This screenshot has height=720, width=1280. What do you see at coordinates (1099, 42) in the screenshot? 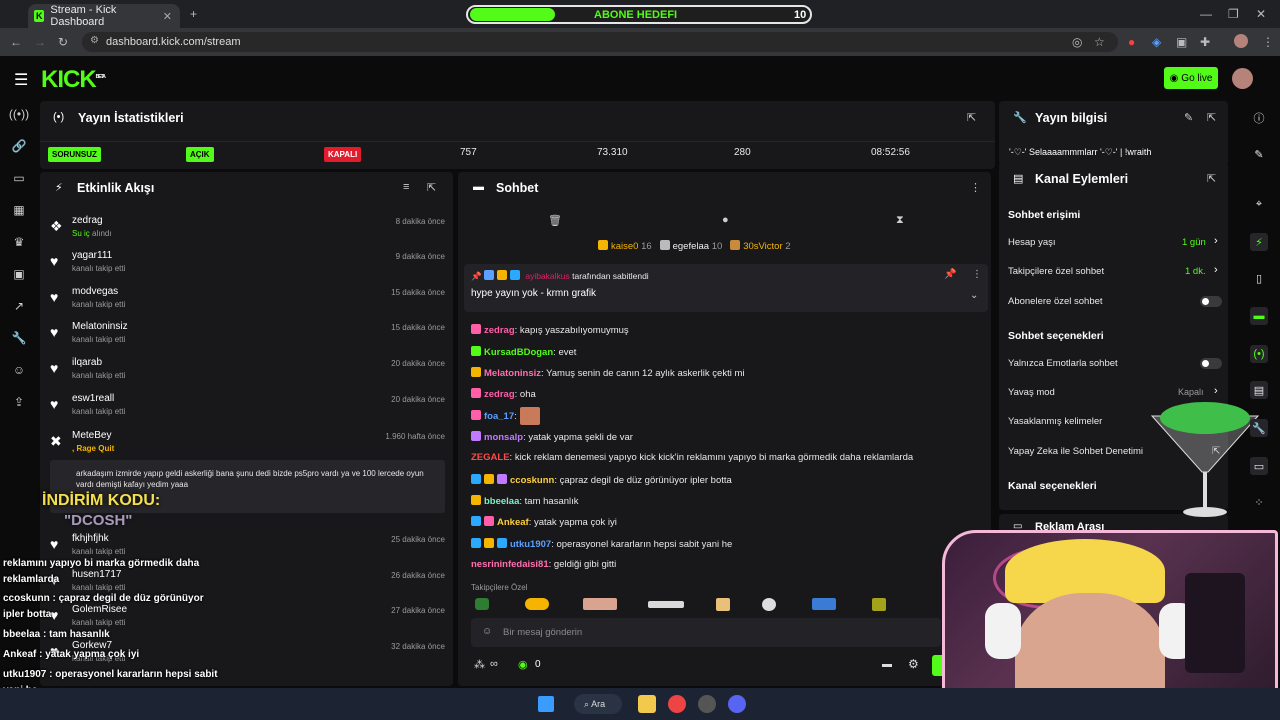
I see `bookmark-star-icon: ☆` at bounding box center [1099, 42].